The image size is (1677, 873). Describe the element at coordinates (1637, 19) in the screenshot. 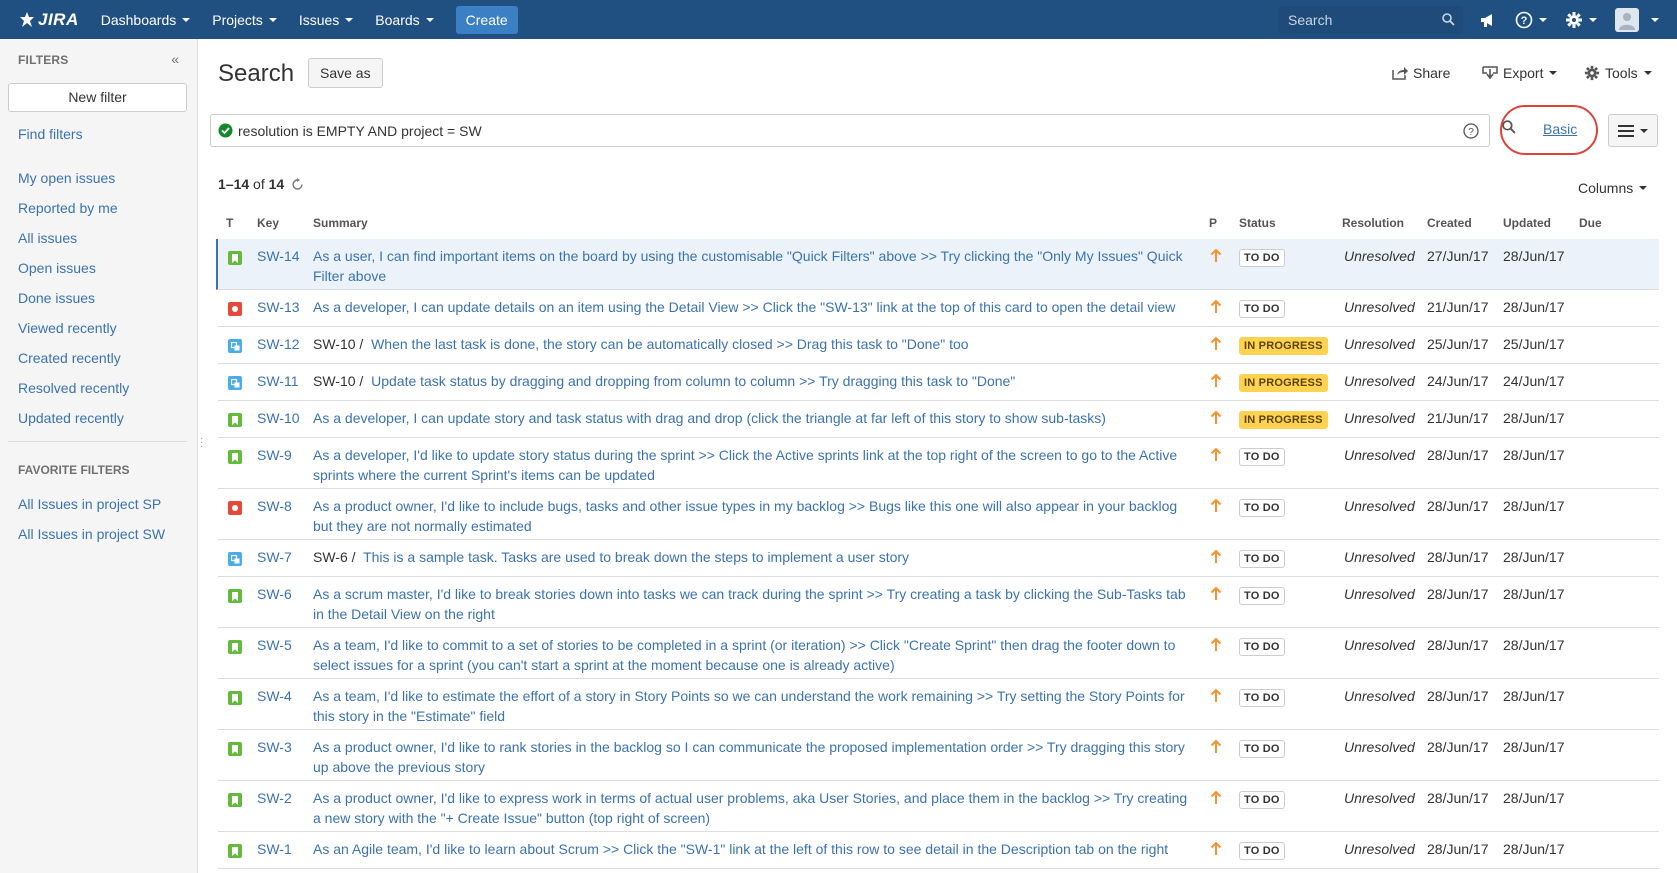

I see `user-avatar-menu` at that location.